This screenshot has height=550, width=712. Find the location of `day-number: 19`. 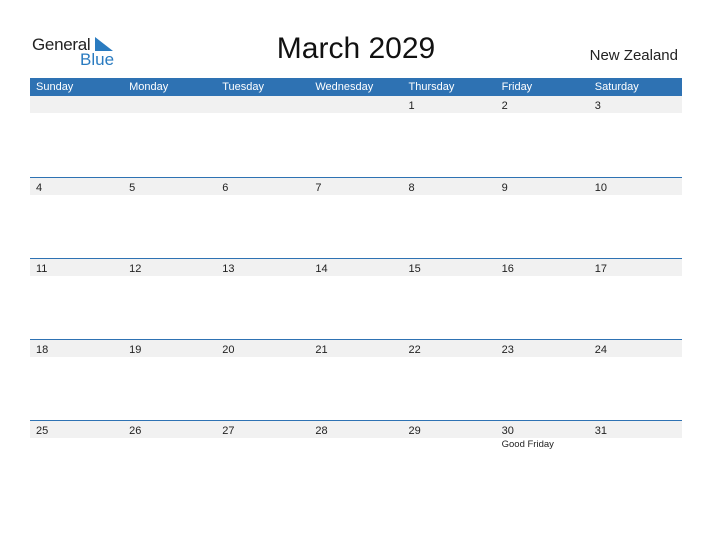

day-number: 19 is located at coordinates (135, 350).